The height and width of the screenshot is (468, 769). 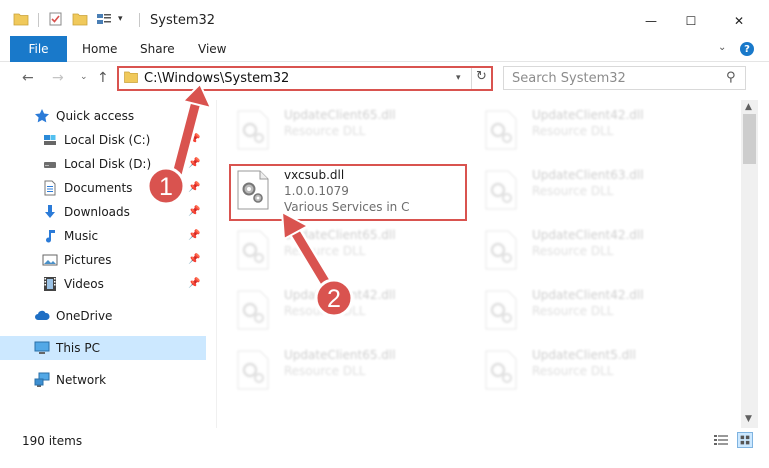 What do you see at coordinates (316, 191) in the screenshot?
I see `file-version: 1.0.0.1079` at bounding box center [316, 191].